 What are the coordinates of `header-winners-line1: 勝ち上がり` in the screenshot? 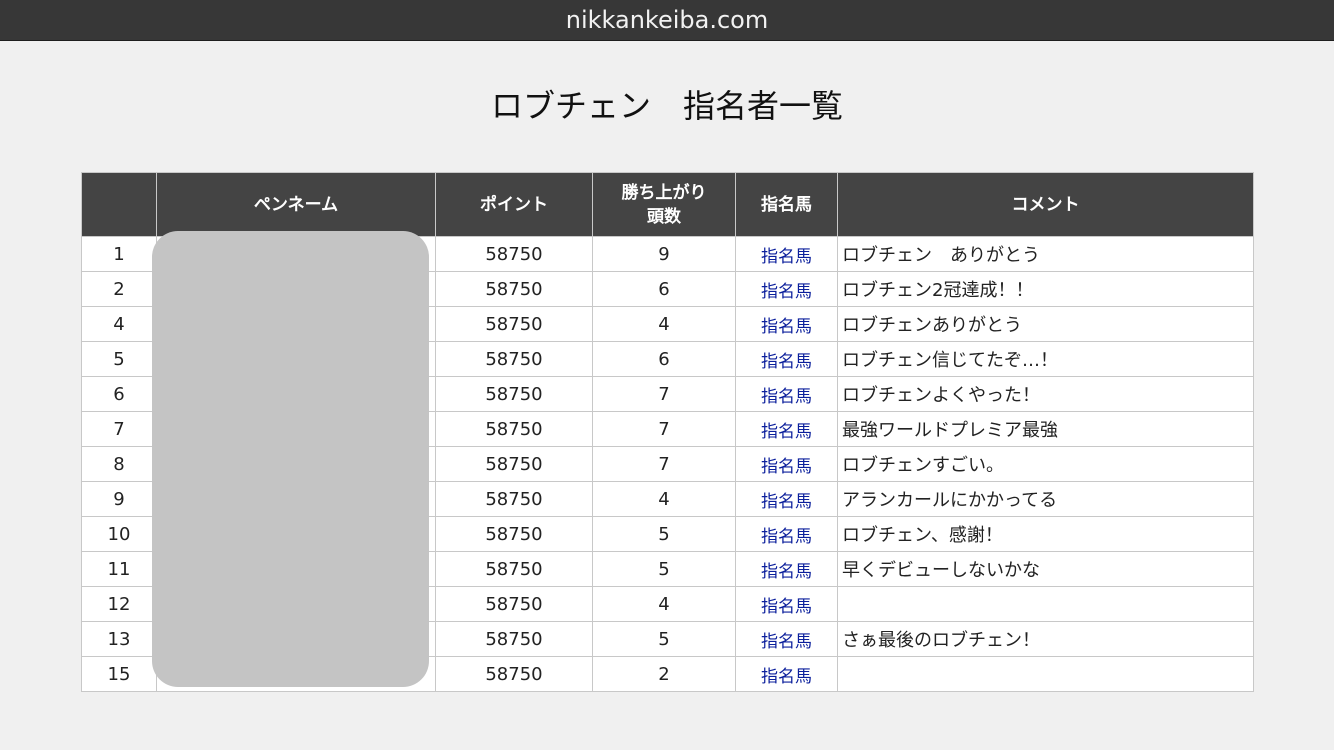 It's located at (664, 192).